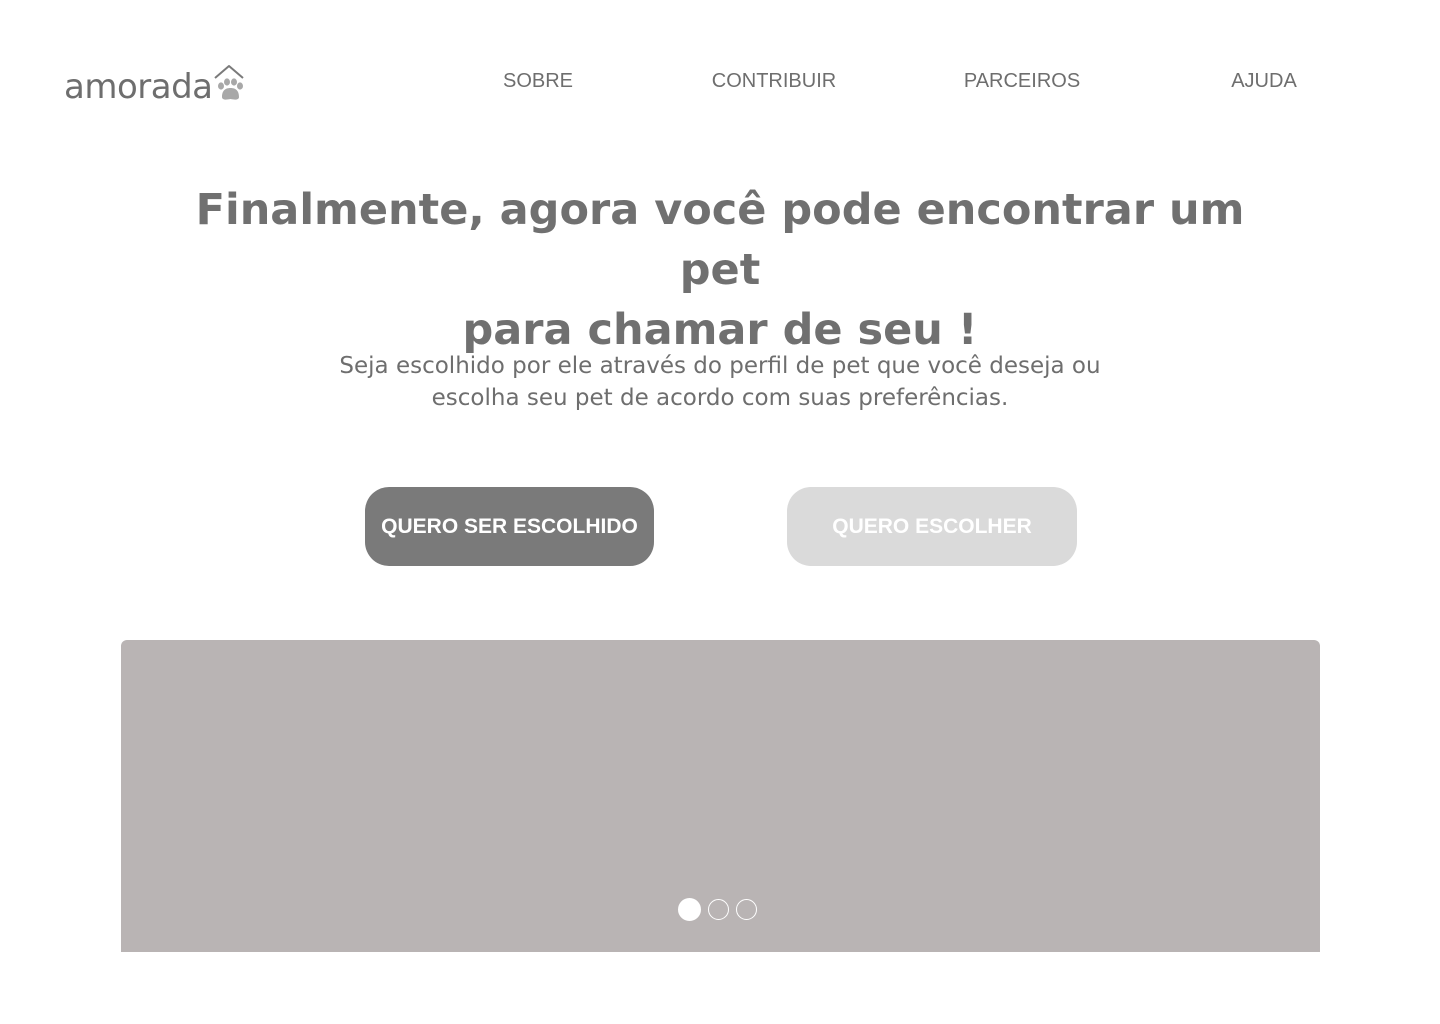  Describe the element at coordinates (538, 81) in the screenshot. I see `nav-sobre: SOBRE` at that location.